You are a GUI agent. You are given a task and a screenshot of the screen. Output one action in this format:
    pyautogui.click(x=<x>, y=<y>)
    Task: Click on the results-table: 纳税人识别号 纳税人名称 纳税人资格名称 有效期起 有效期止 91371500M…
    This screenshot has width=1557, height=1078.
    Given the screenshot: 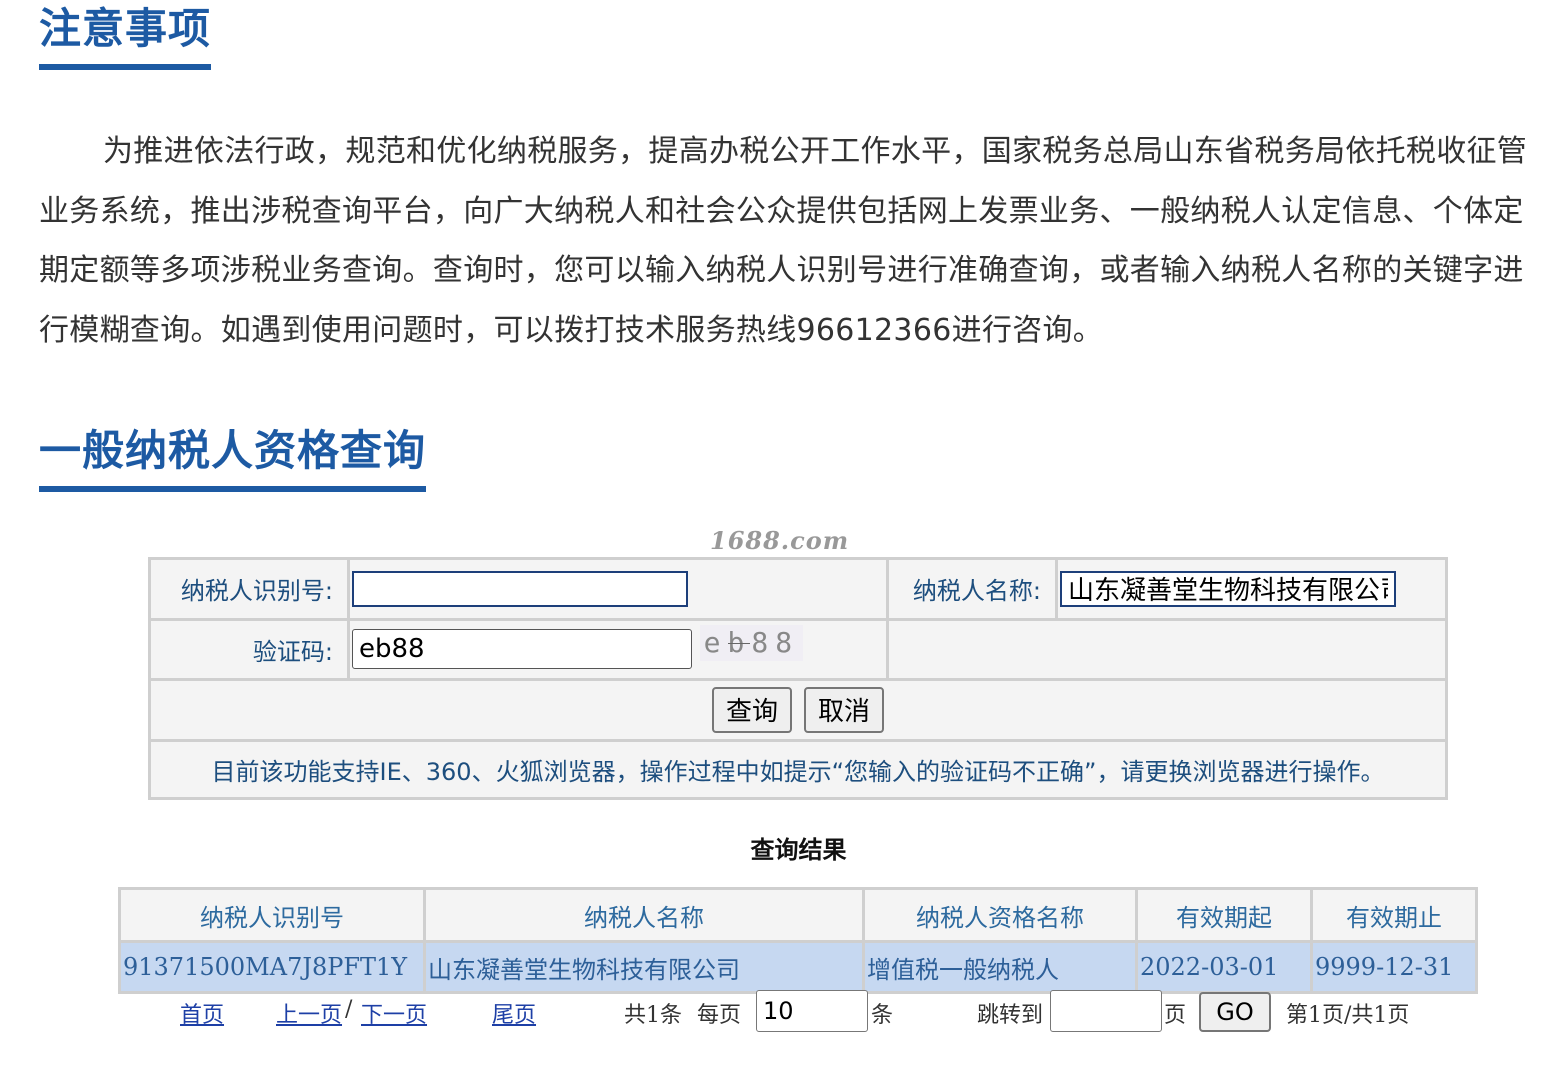 What is the action you would take?
    pyautogui.click(x=798, y=940)
    